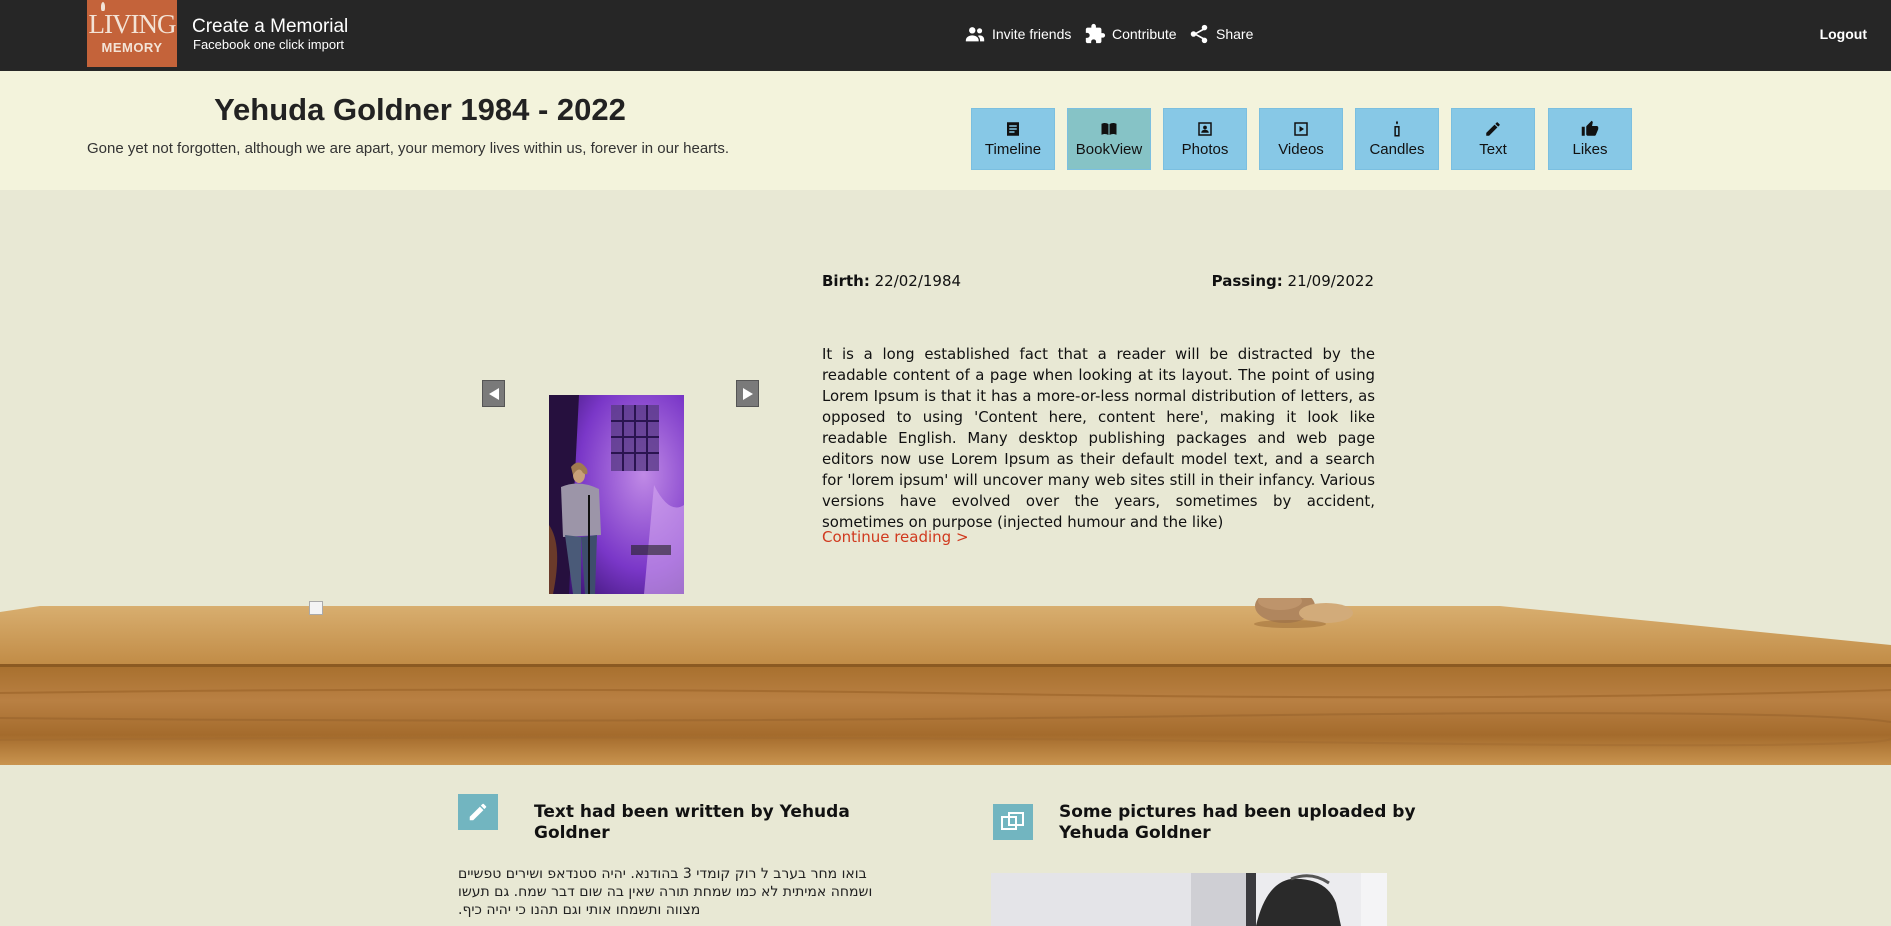 Image resolution: width=1891 pixels, height=926 pixels. What do you see at coordinates (1330, 281) in the screenshot?
I see `passing-value: 21/09/2022` at bounding box center [1330, 281].